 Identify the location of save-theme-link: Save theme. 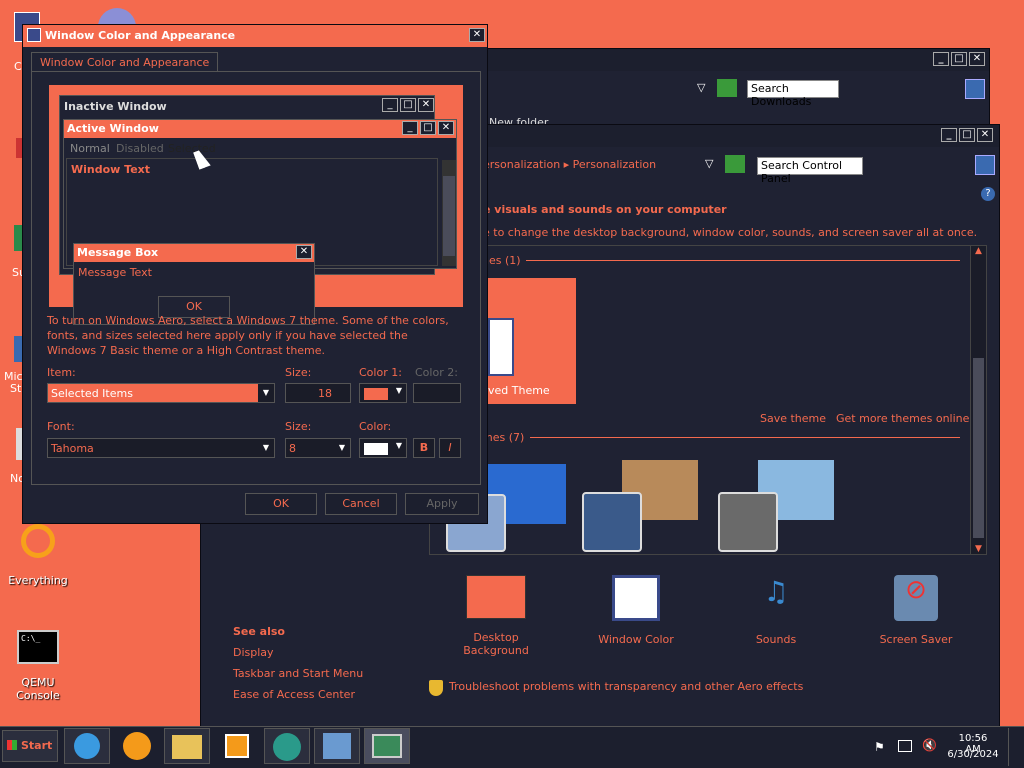
(793, 418).